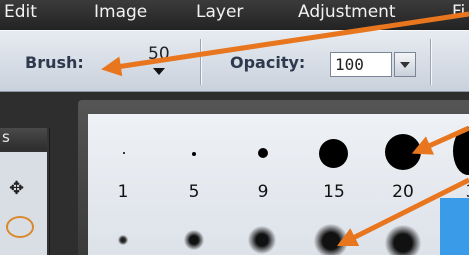 Image resolution: width=469 pixels, height=255 pixels. What do you see at coordinates (20, 227) in the screenshot?
I see `lasso-icon` at bounding box center [20, 227].